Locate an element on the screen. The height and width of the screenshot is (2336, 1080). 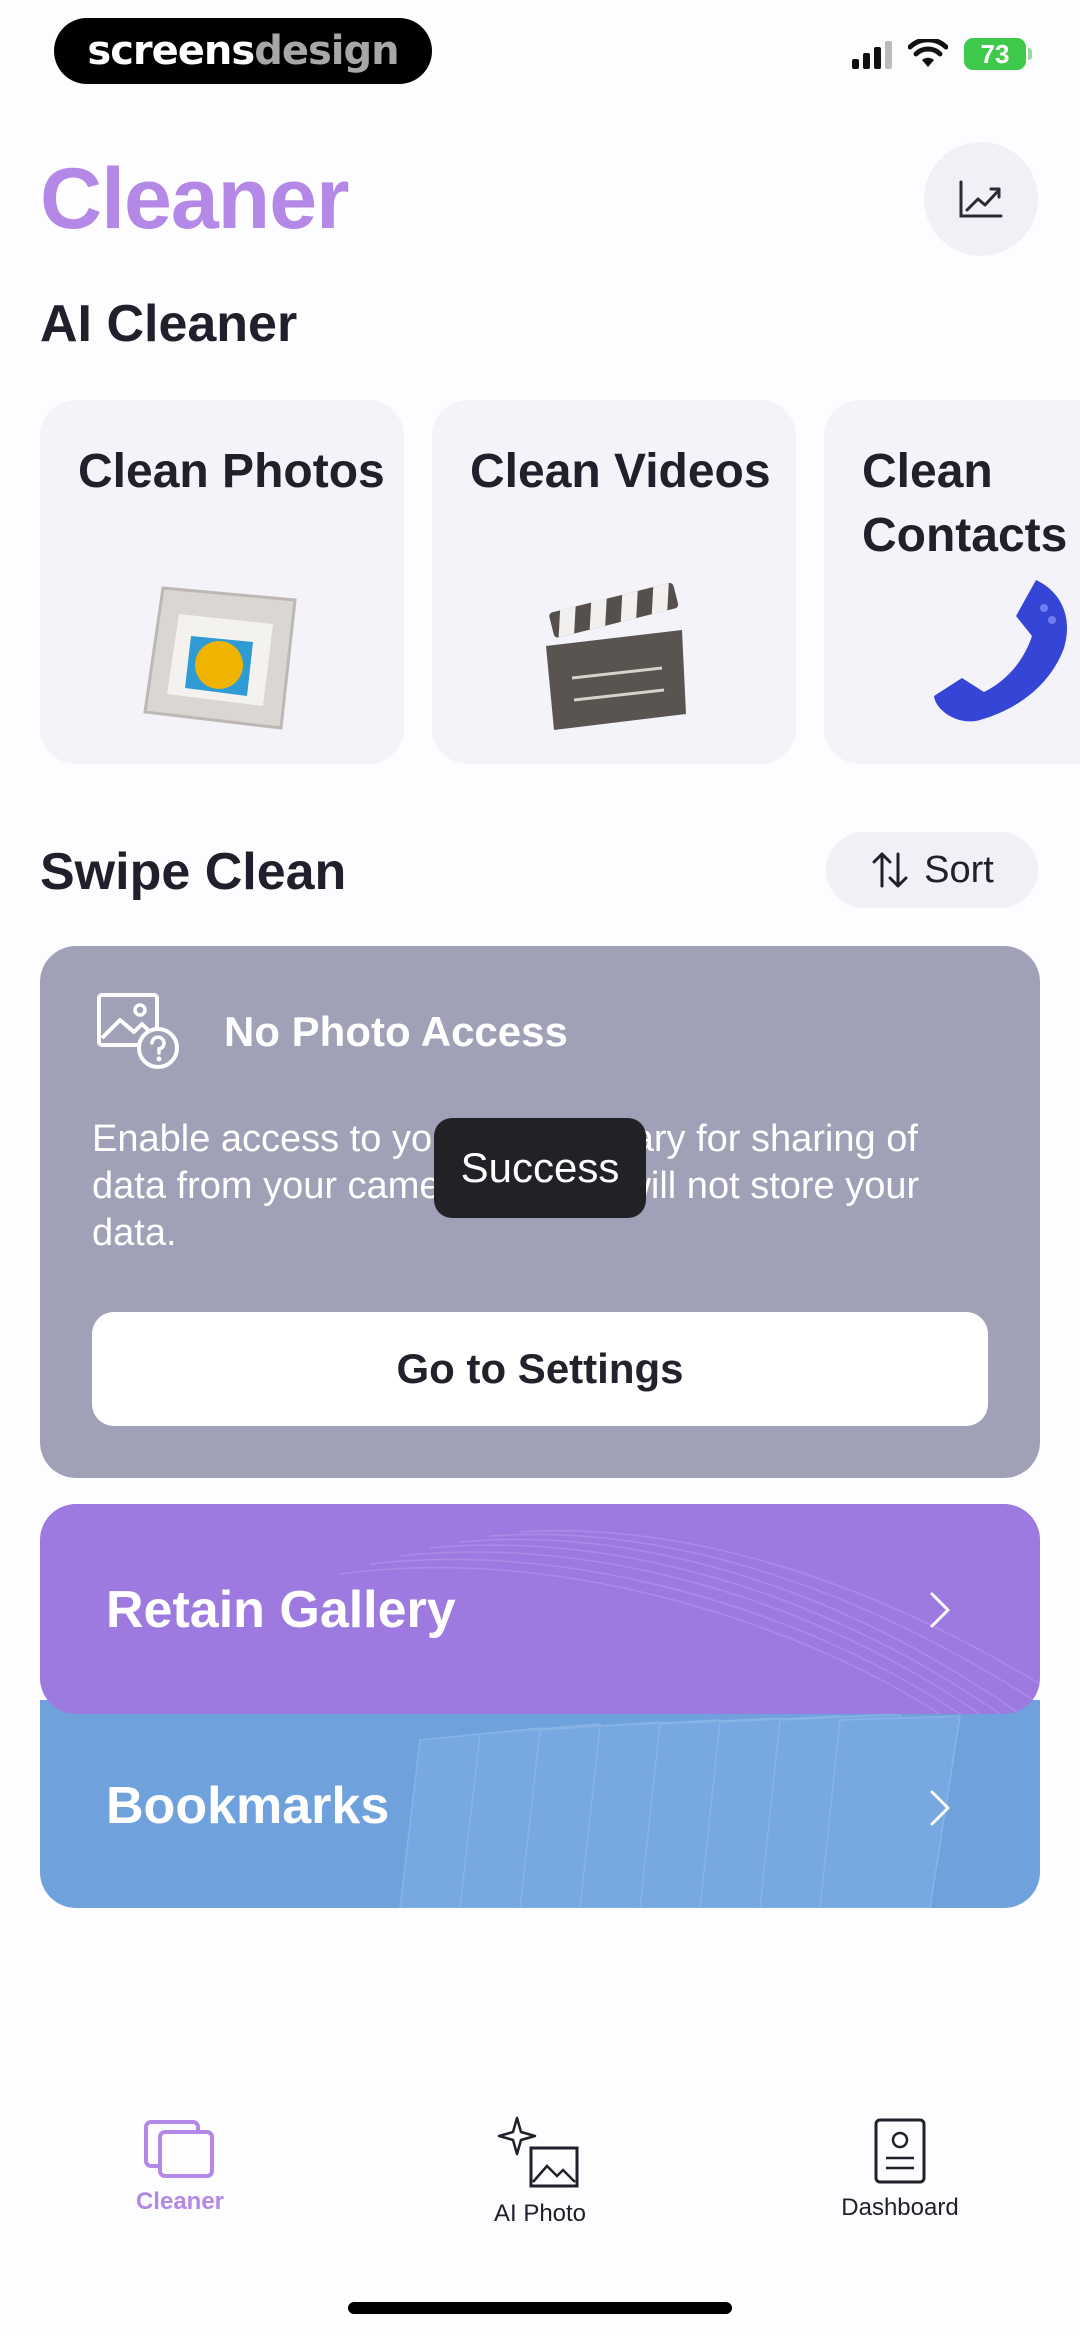
battery-icon: 73 is located at coordinates (998, 54).